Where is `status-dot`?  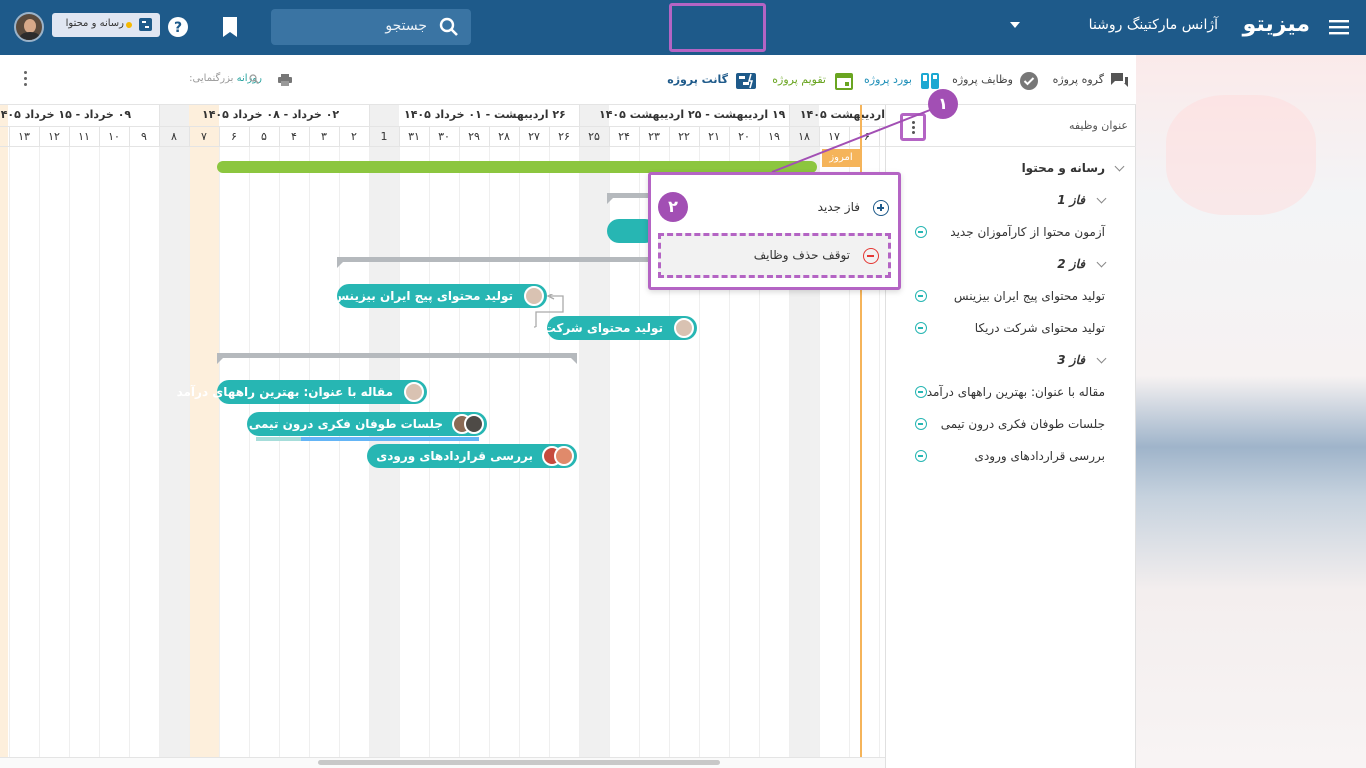 status-dot is located at coordinates (129, 25).